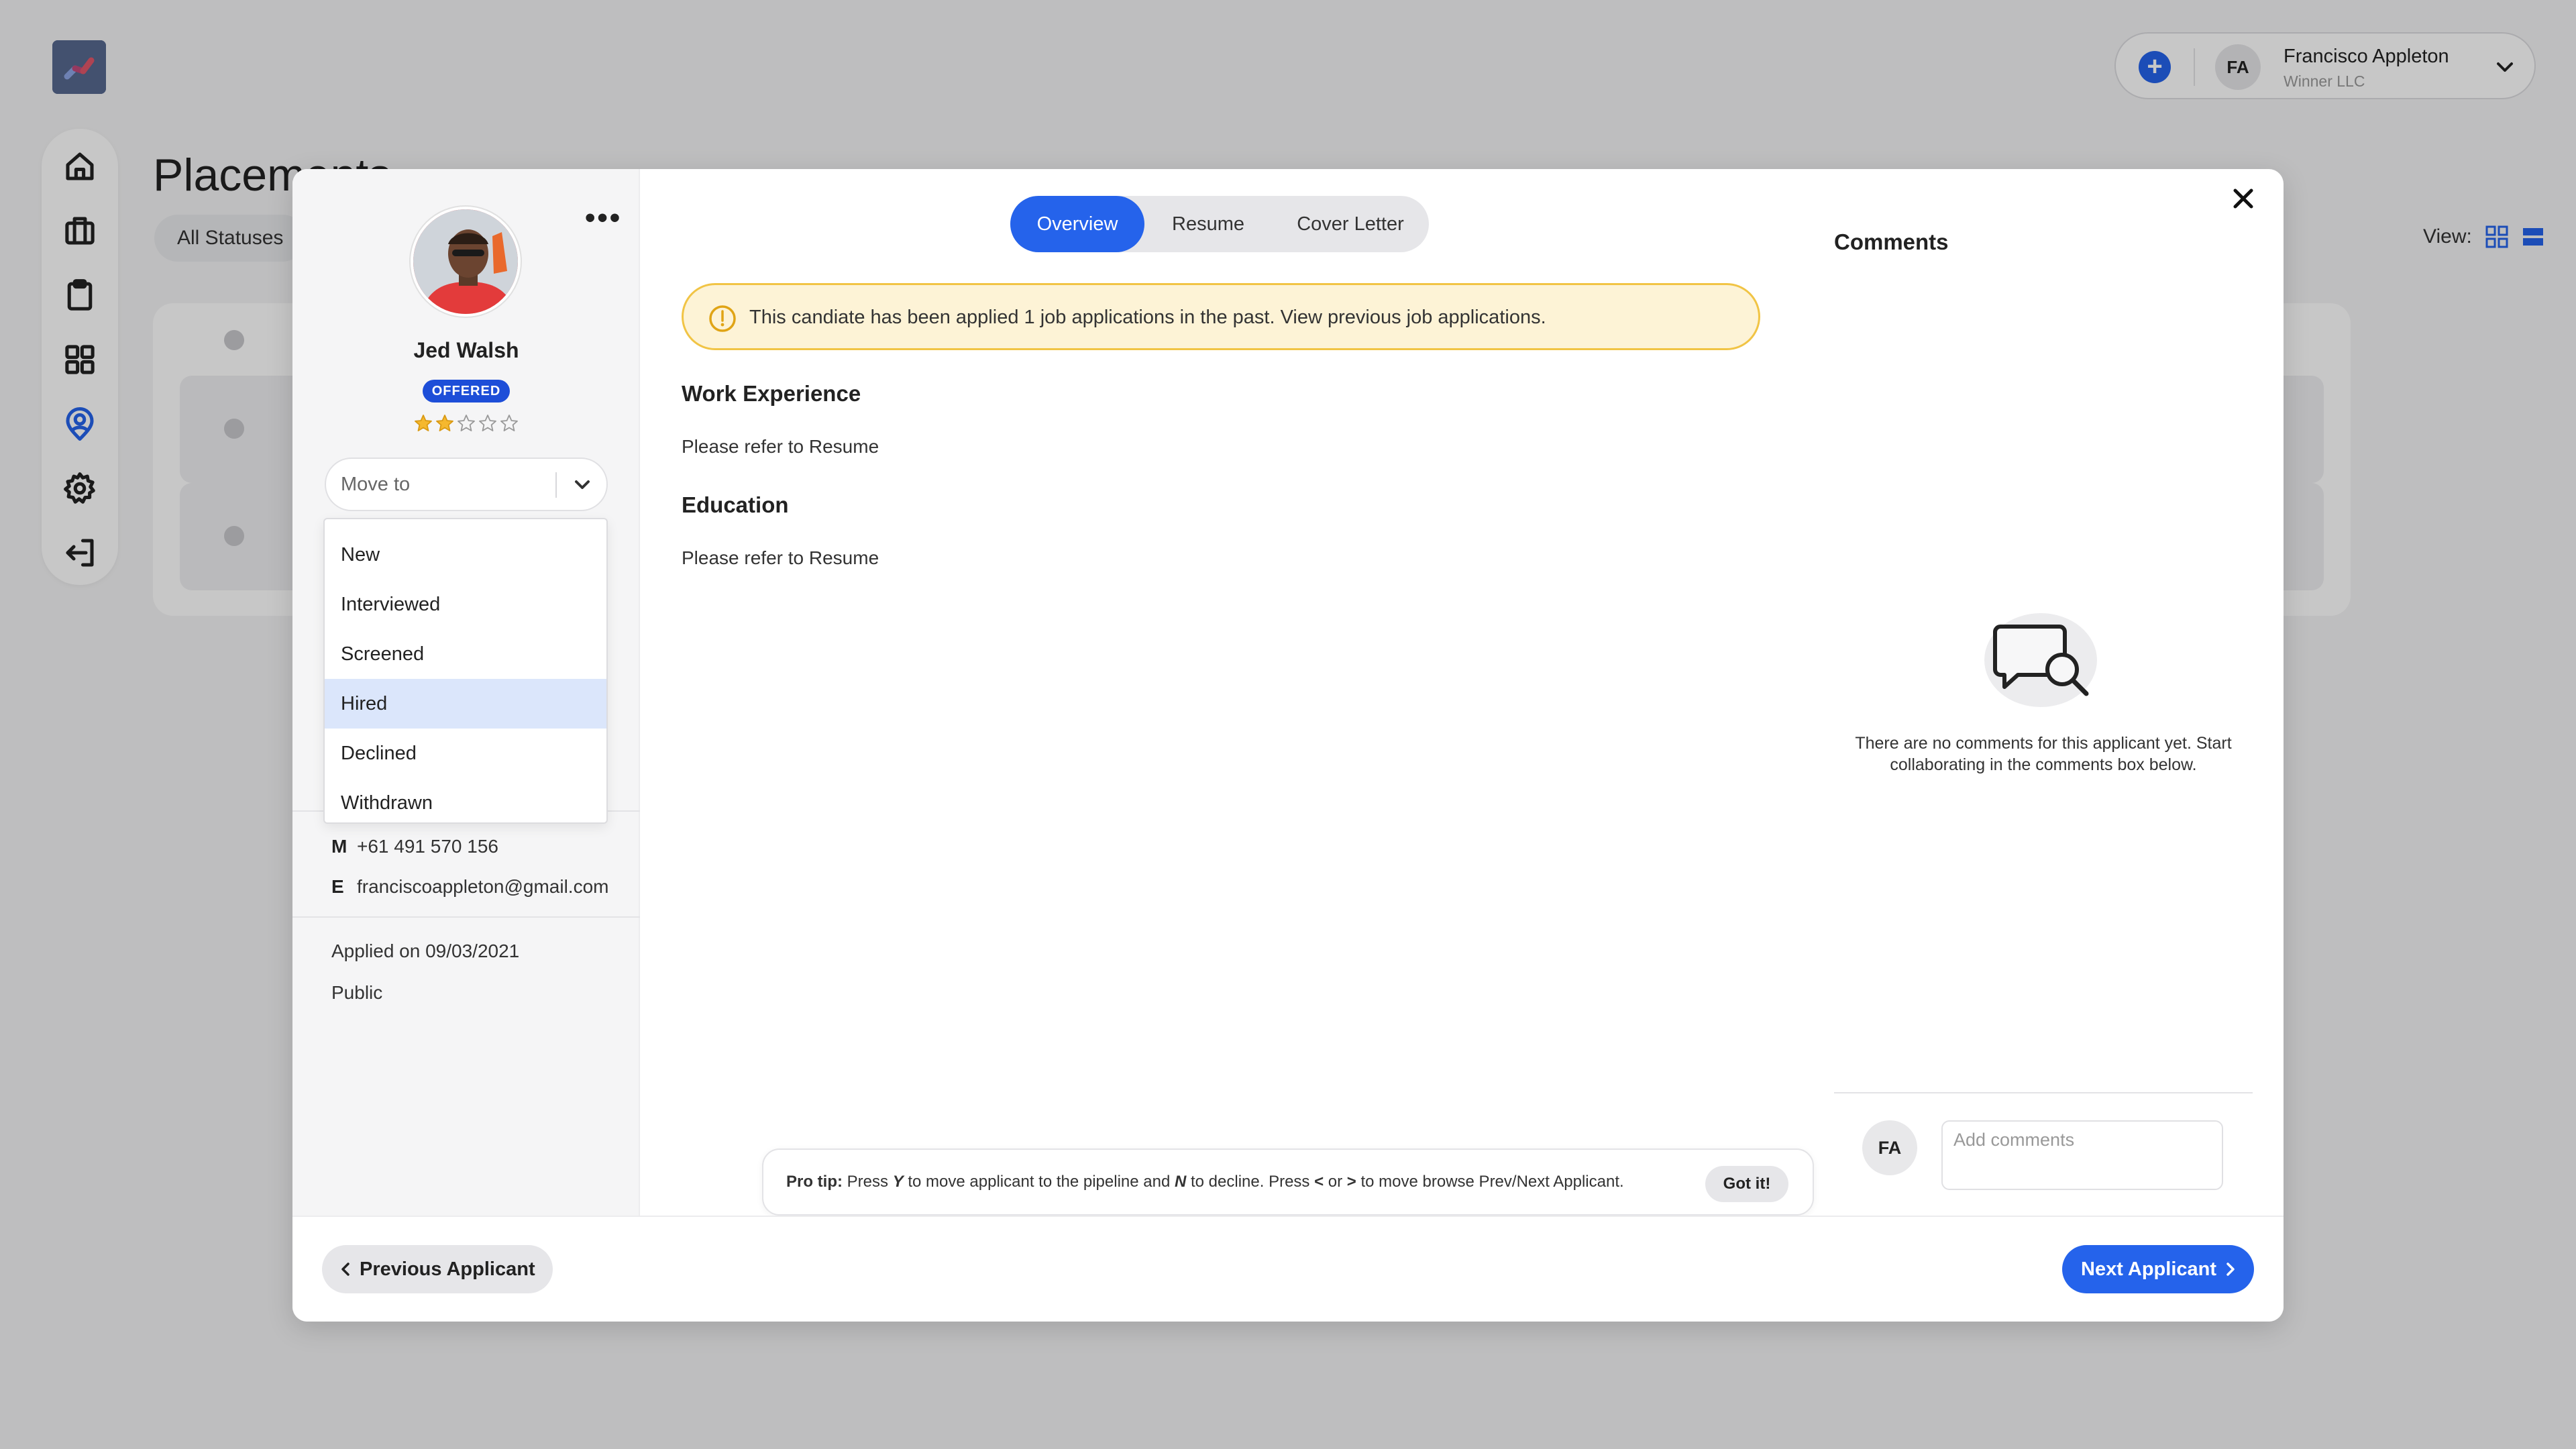 The image size is (2576, 1449). I want to click on option-new: New, so click(465, 555).